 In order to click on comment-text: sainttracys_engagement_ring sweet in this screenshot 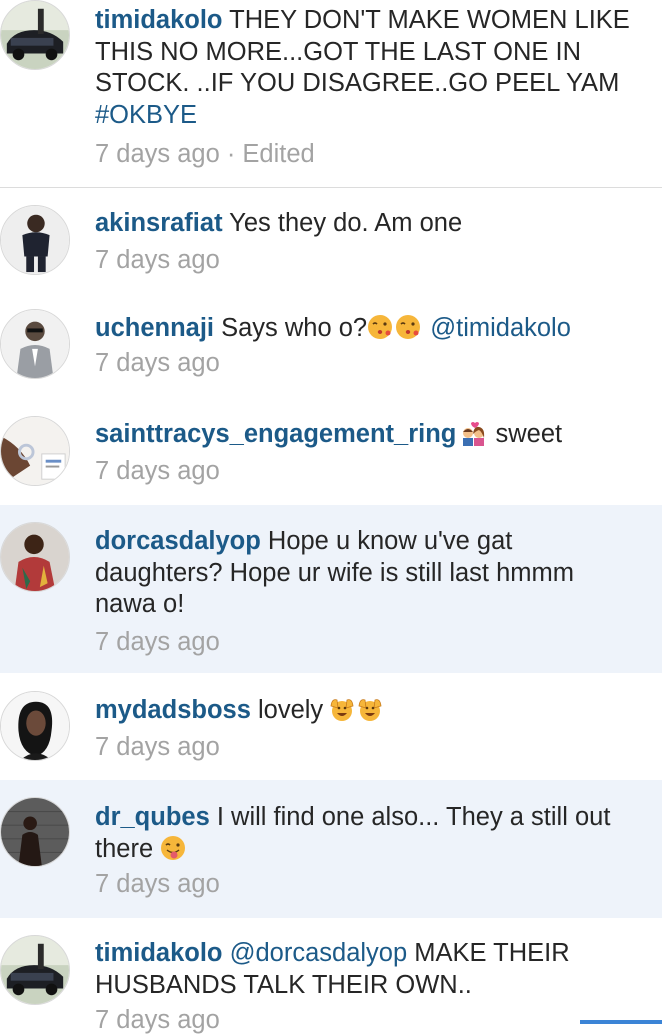, I will do `click(366, 435)`.